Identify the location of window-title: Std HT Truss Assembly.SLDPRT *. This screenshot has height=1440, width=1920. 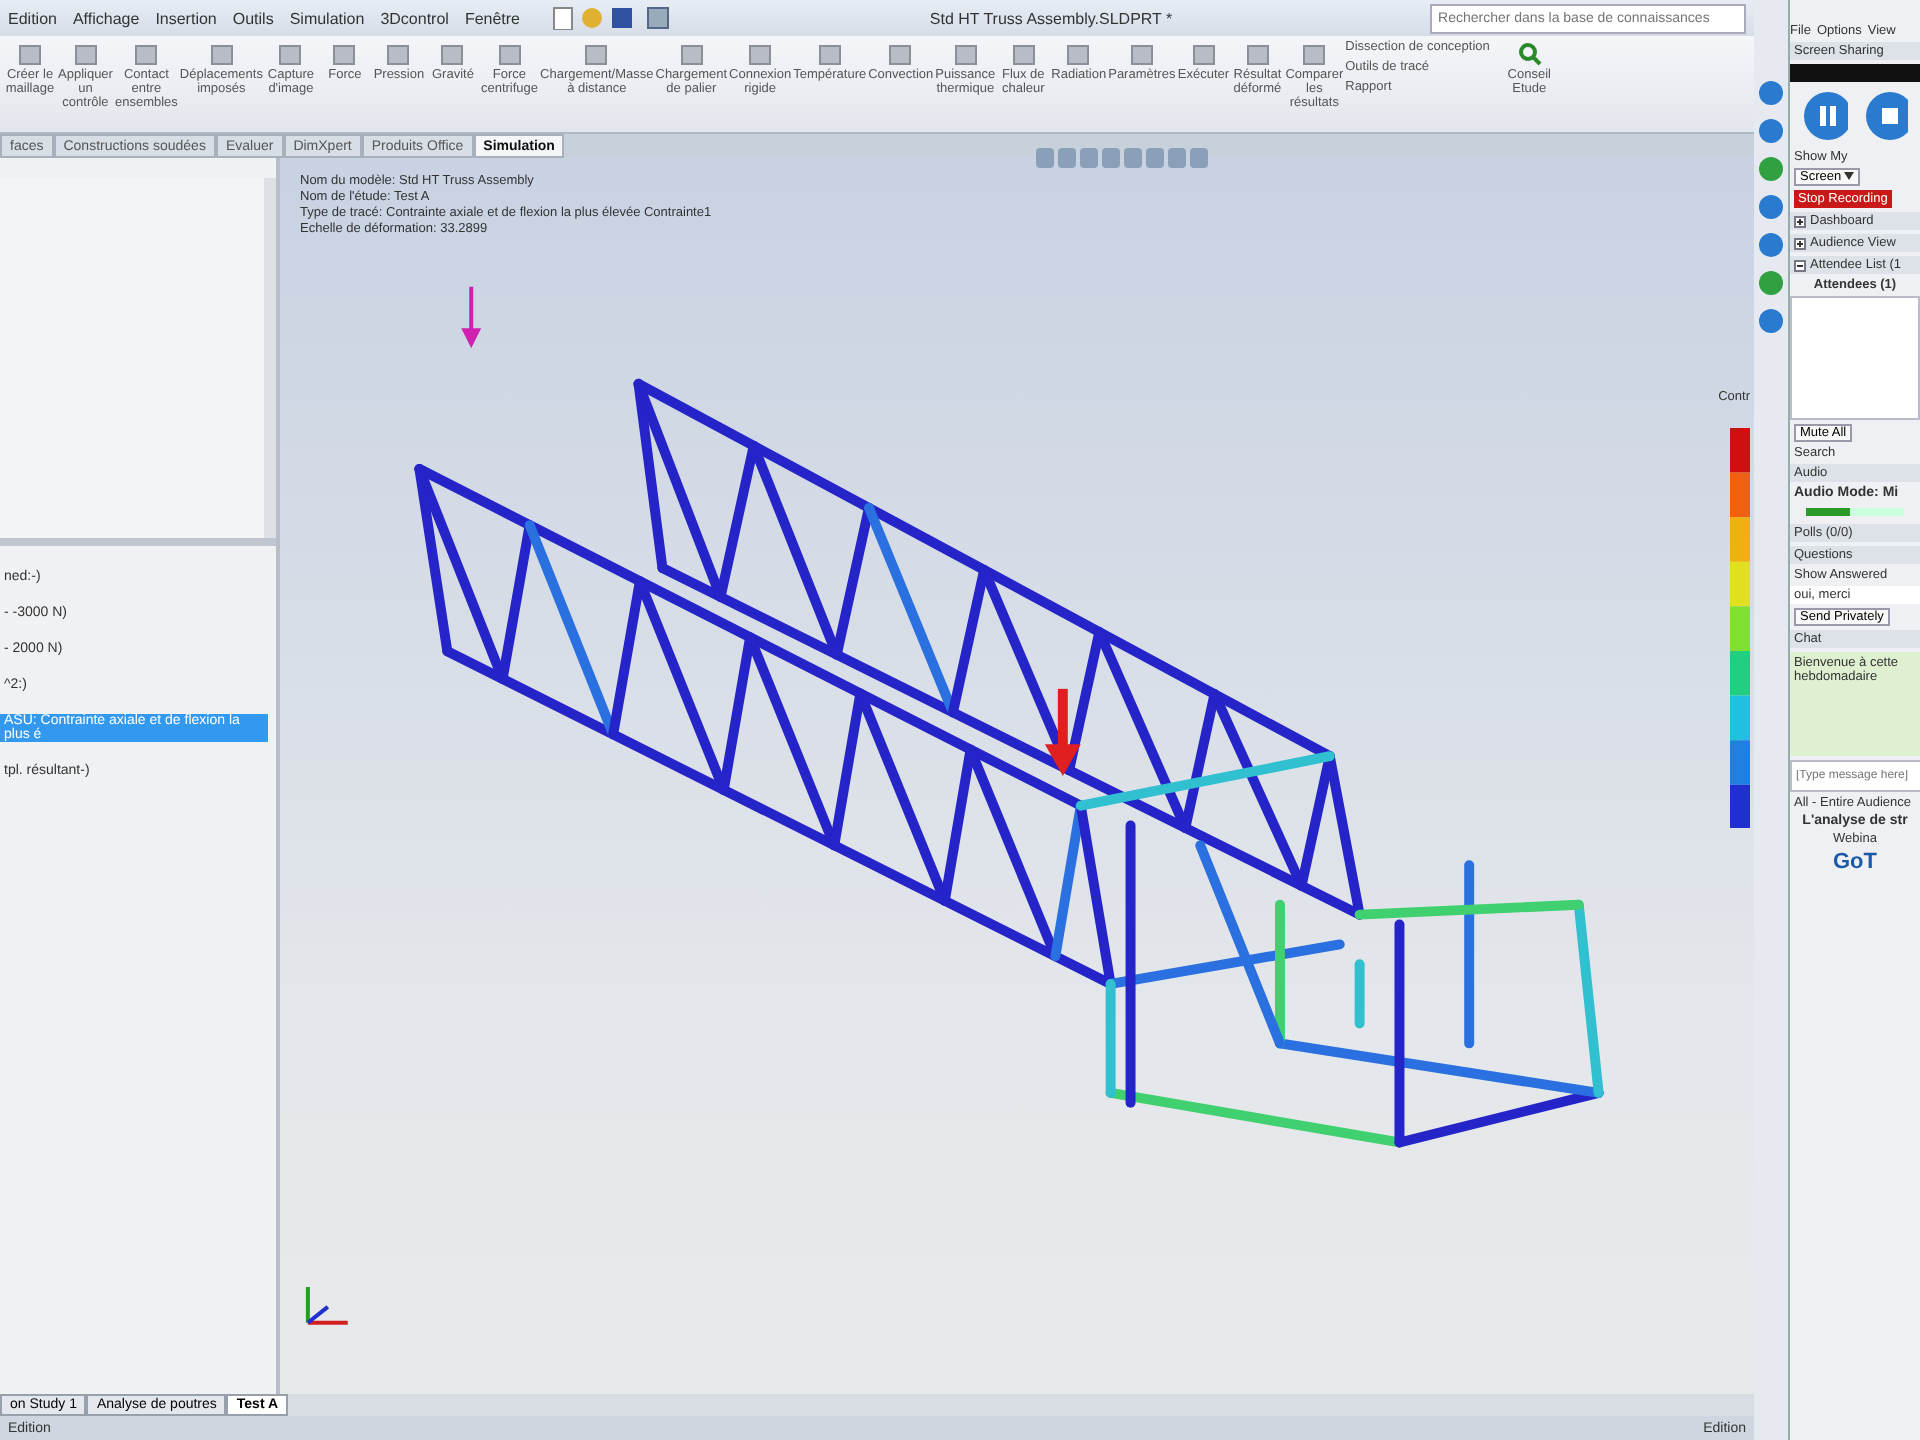
(1051, 18).